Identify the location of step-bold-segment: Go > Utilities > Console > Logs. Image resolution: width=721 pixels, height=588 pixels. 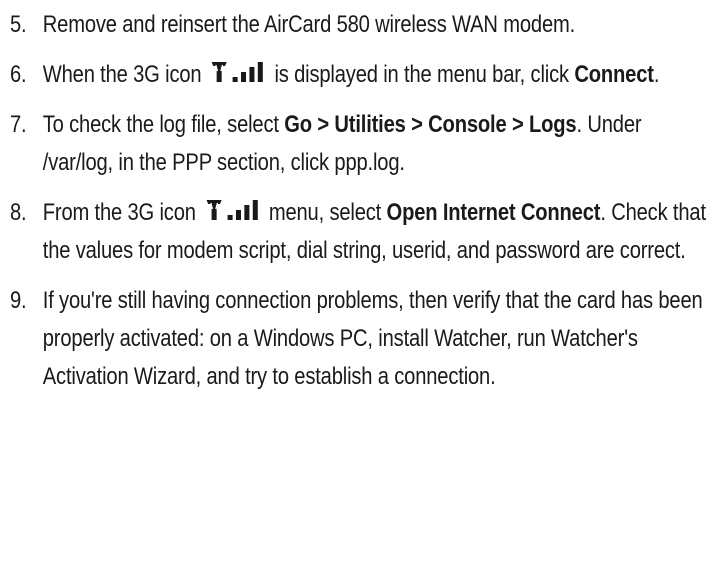
(430, 124).